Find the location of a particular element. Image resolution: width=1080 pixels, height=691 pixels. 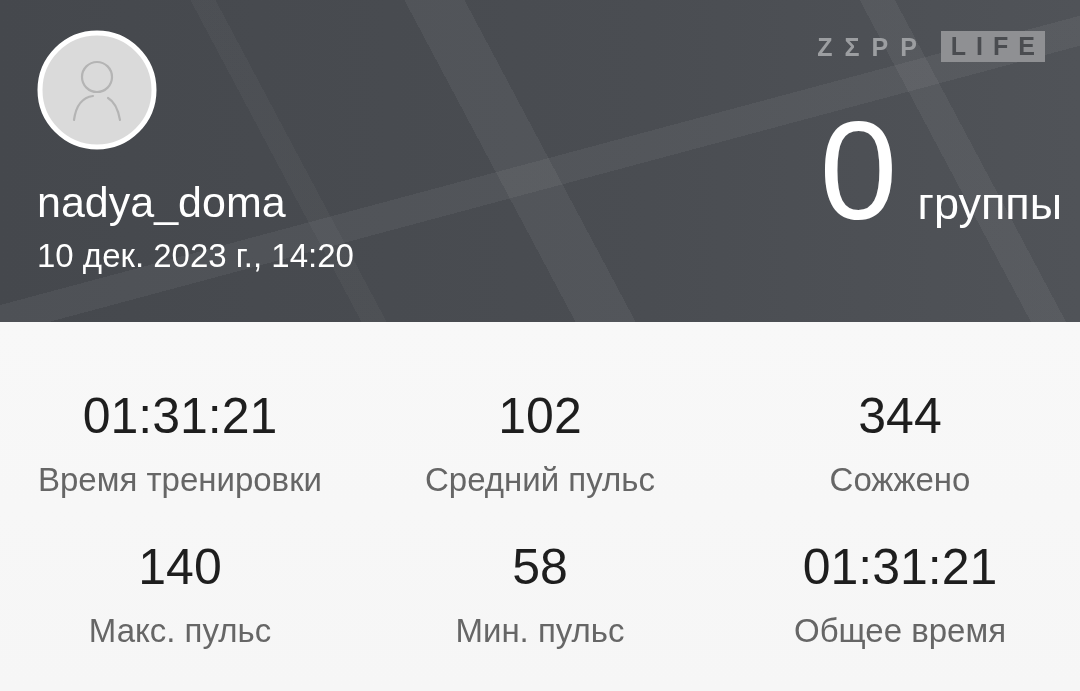

avatar-icon is located at coordinates (97, 90).